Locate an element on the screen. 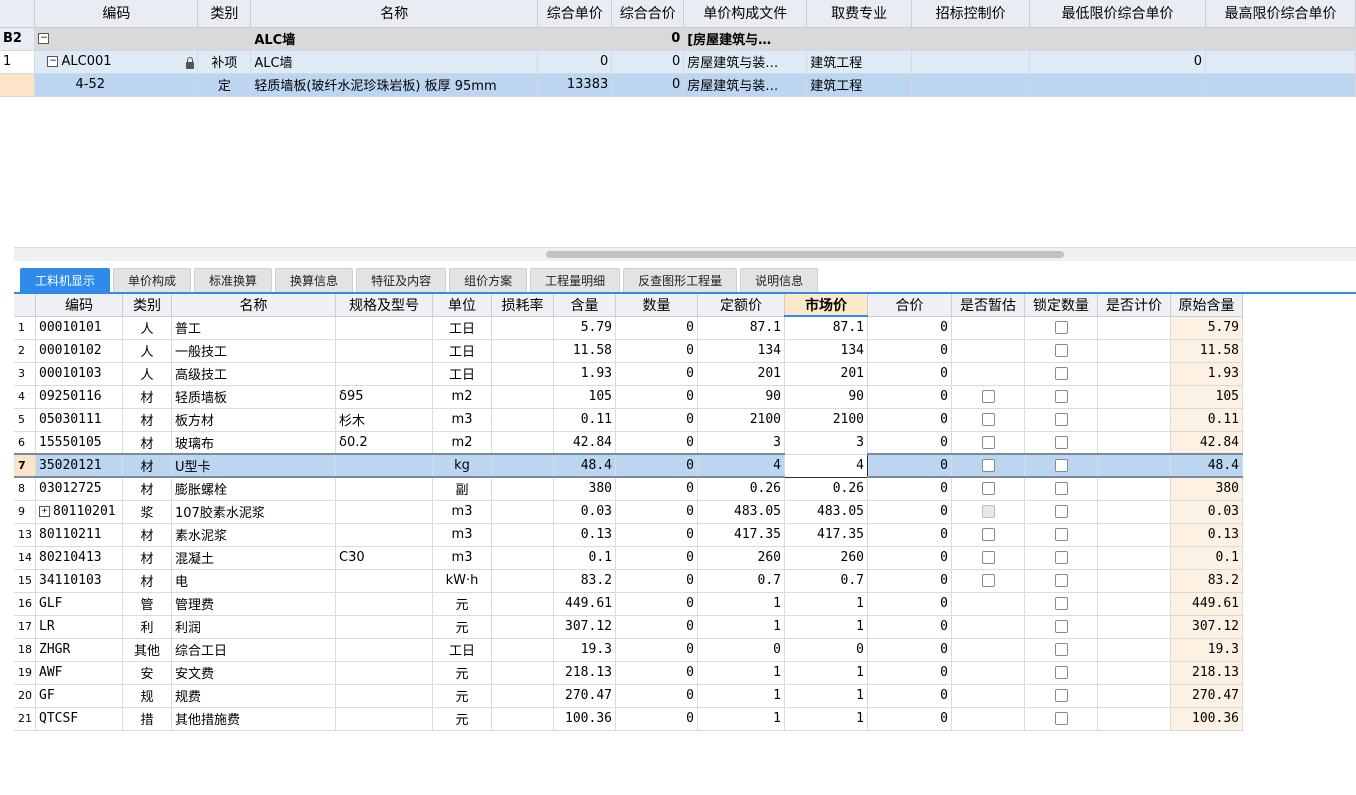  code-cell: 34110103 is located at coordinates (79, 581).